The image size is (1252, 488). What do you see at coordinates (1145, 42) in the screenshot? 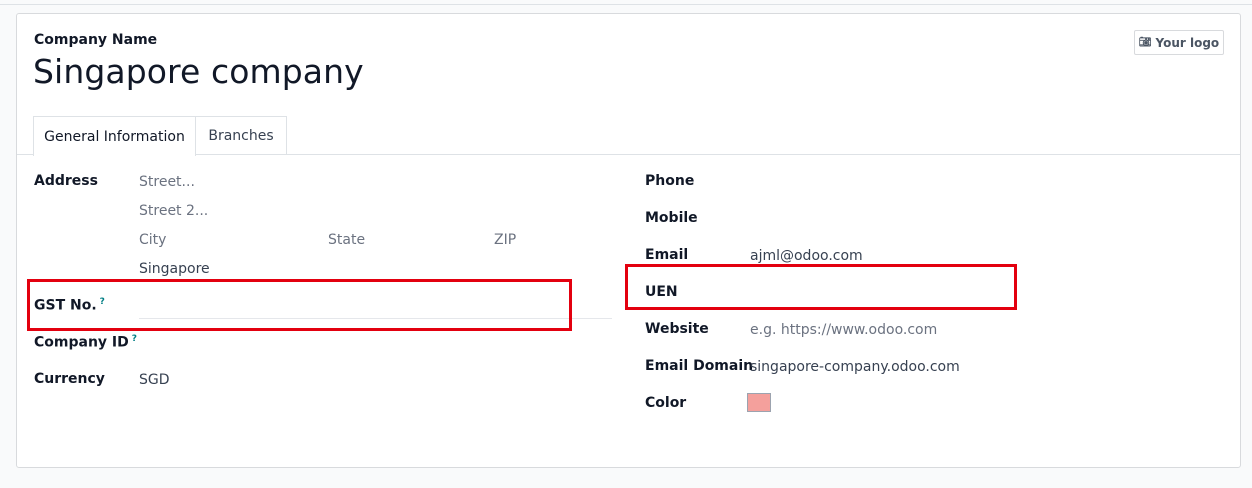
I see `camera-icon: 📷︎` at bounding box center [1145, 42].